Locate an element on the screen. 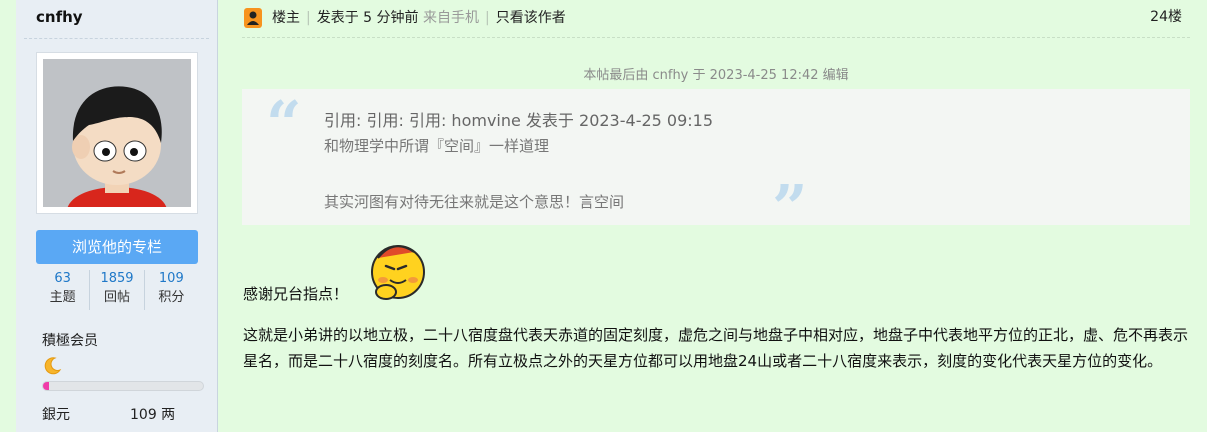 The height and width of the screenshot is (432, 1207). left-edge is located at coordinates (8, 216).